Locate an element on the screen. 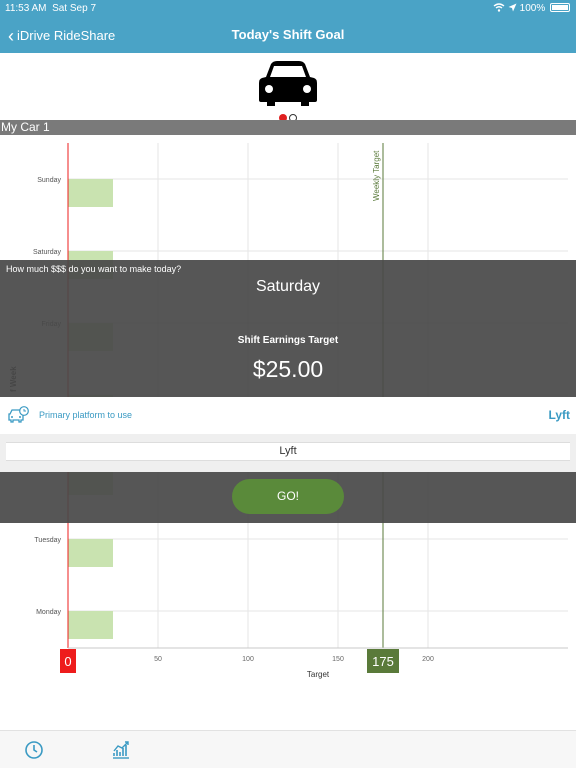 This screenshot has width=576, height=768. selected-day: Saturday is located at coordinates (288, 286).